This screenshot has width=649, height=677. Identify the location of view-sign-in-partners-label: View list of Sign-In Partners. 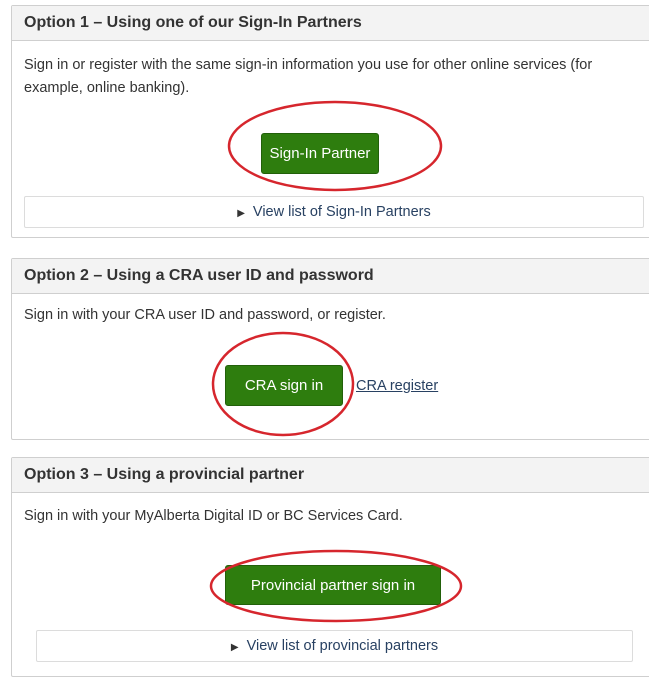
(341, 212).